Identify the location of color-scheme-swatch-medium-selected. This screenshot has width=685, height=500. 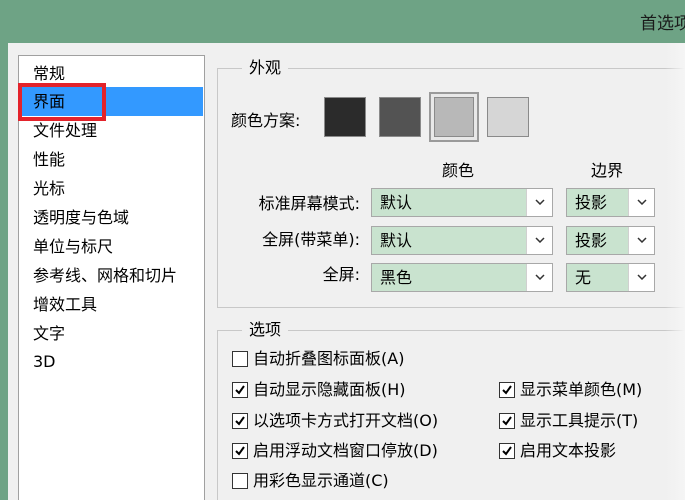
(454, 117).